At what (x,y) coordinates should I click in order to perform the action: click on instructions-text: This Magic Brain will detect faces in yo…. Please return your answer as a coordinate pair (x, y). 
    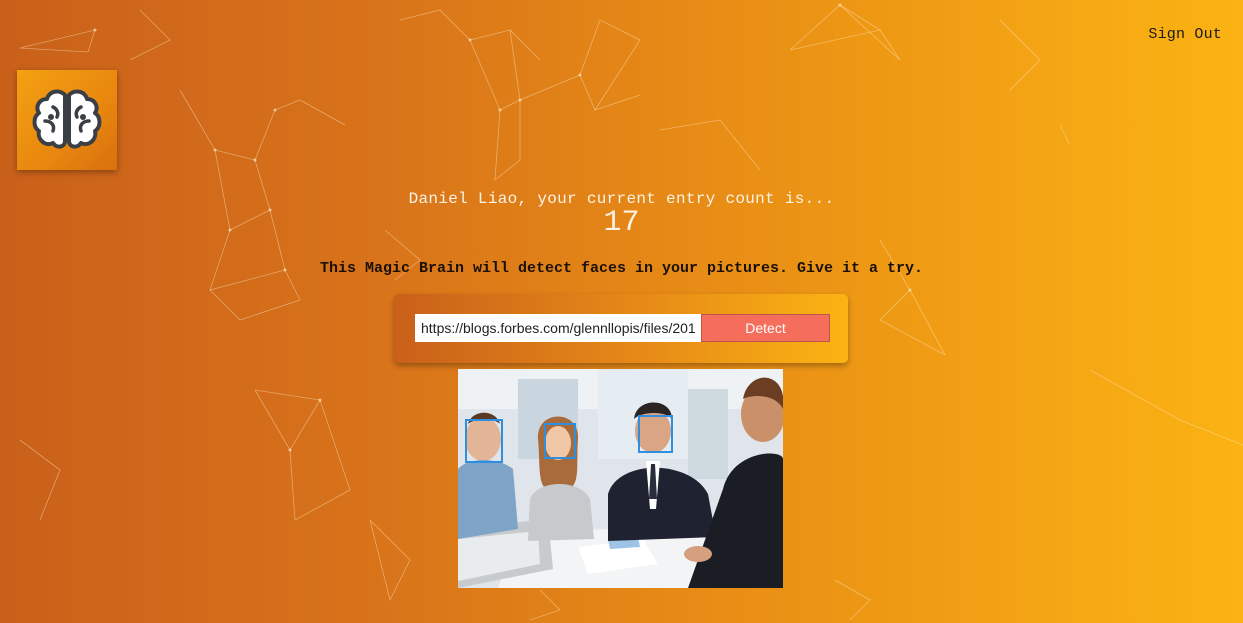
    Looking at the image, I should click on (621, 268).